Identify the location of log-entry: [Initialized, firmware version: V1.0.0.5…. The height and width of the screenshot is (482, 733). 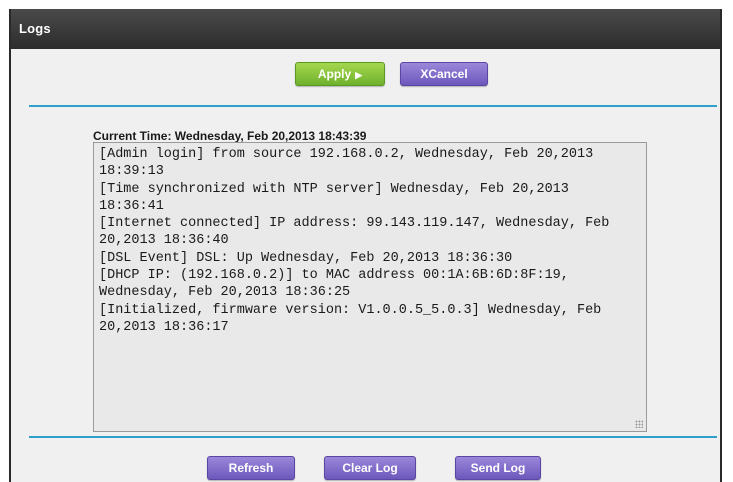
(354, 318).